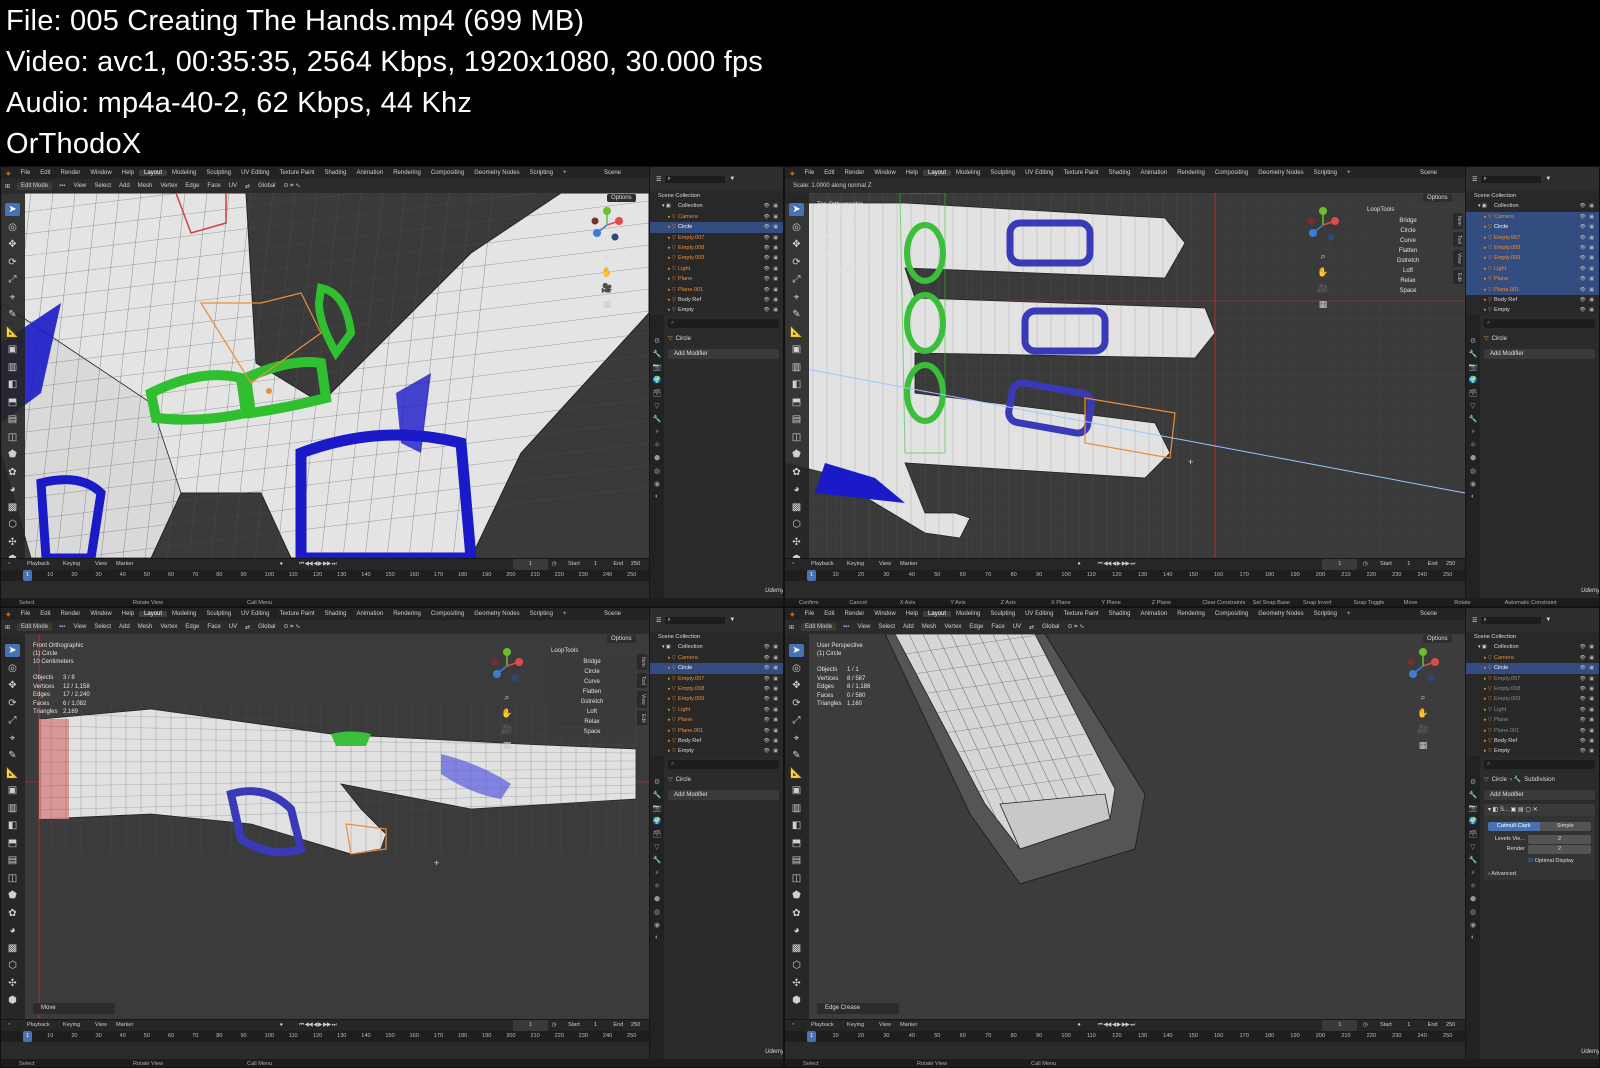  Describe the element at coordinates (26, 614) in the screenshot. I see `menu-file: File` at that location.